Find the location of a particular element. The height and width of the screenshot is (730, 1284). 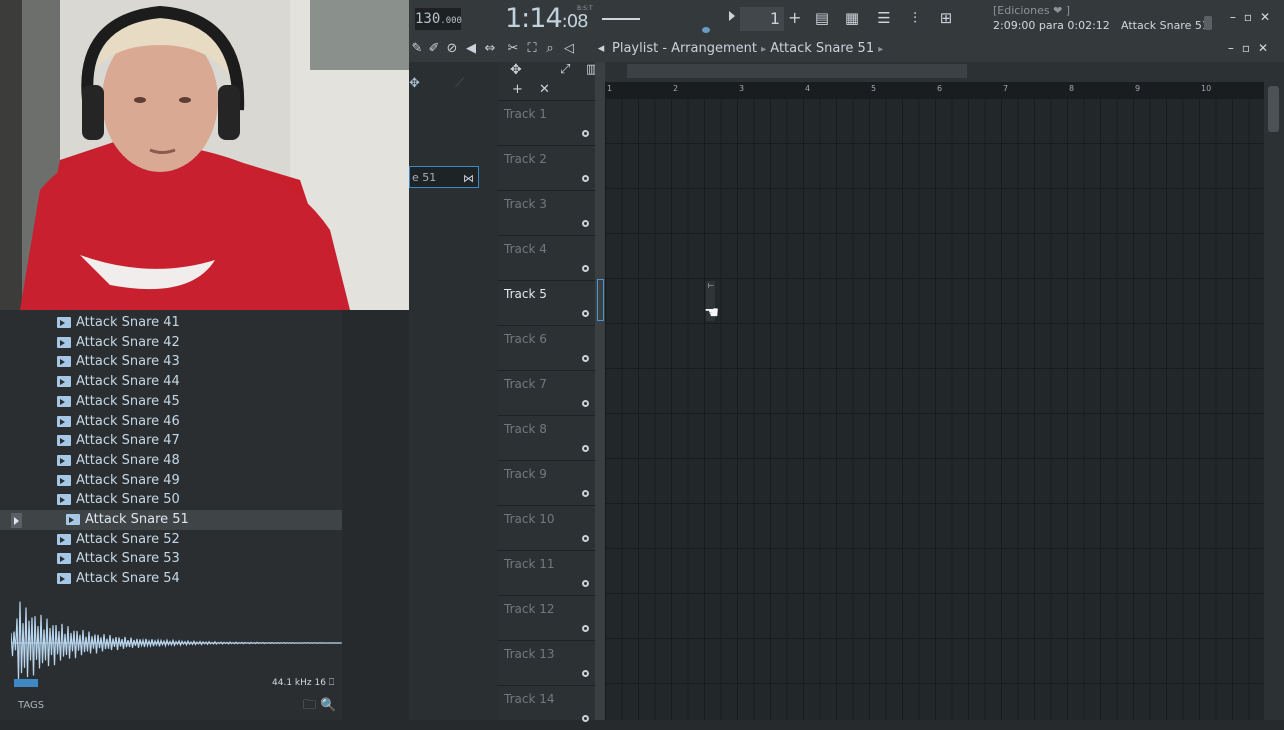

tempo-value: 130 is located at coordinates (428, 19).